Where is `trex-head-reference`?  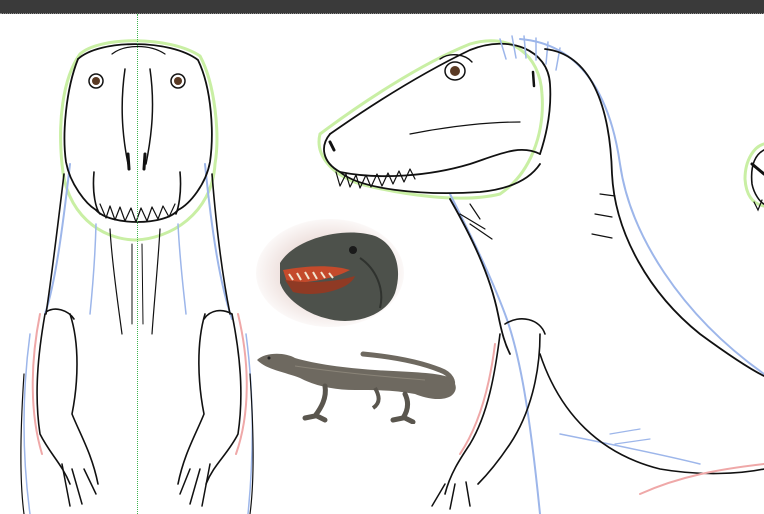 trex-head-reference is located at coordinates (330, 273).